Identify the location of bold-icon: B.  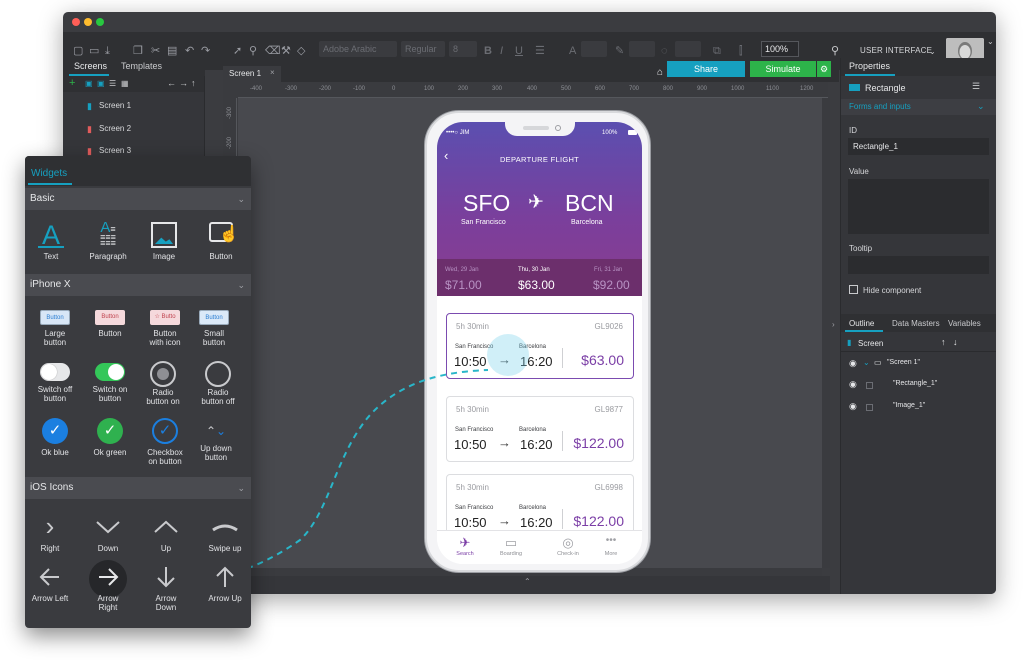
(488, 51).